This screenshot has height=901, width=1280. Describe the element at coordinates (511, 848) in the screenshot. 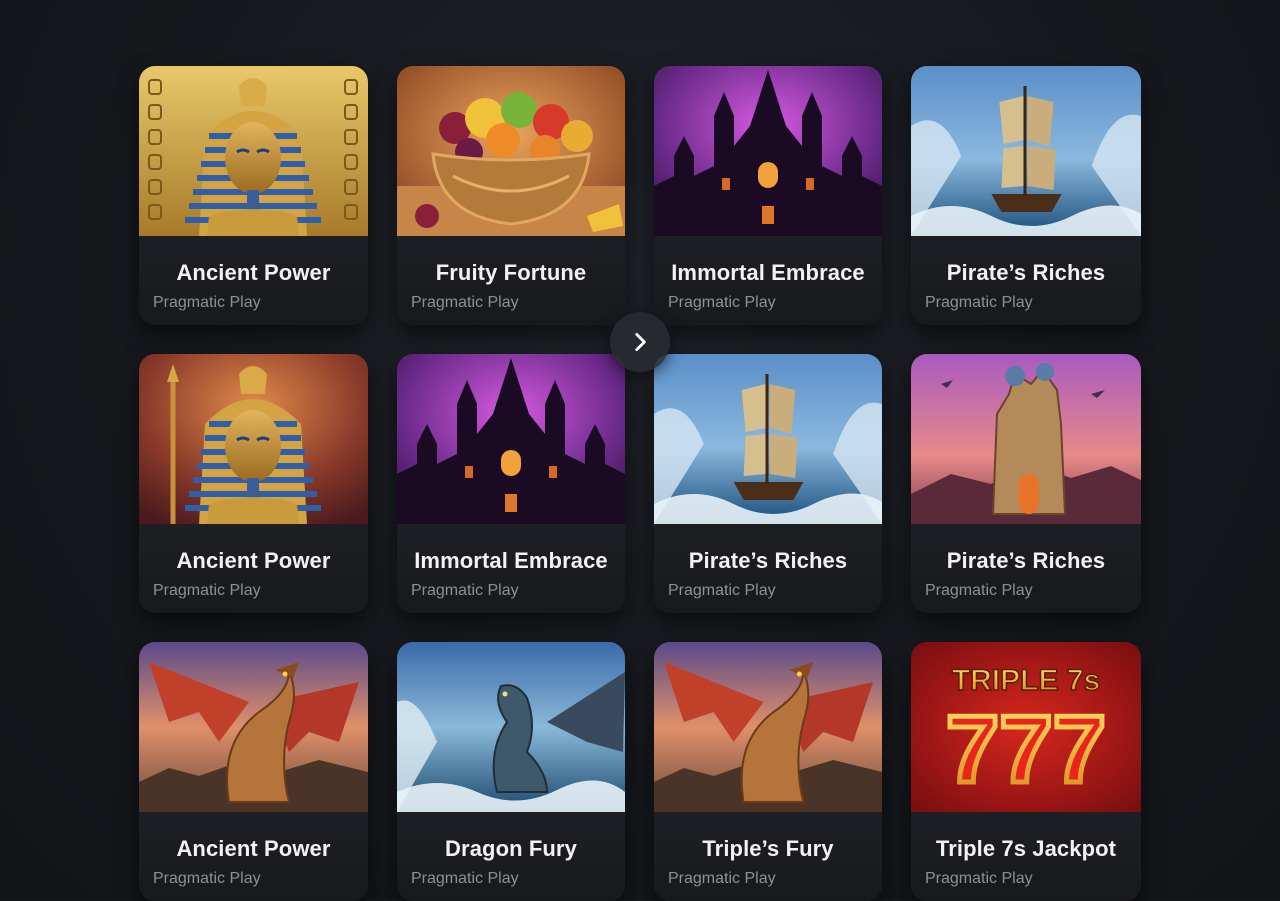

I see `game-title: Dragon Fury` at that location.